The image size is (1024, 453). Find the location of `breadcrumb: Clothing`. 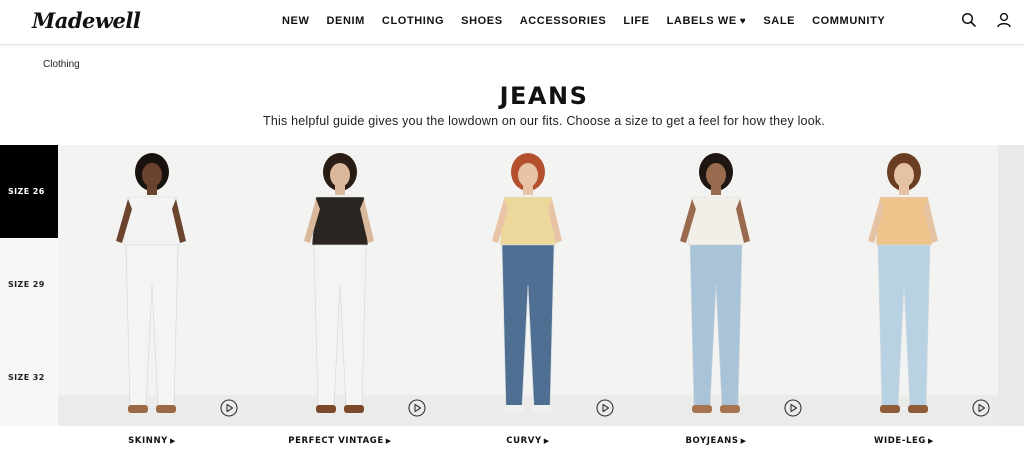

breadcrumb: Clothing is located at coordinates (61, 64).